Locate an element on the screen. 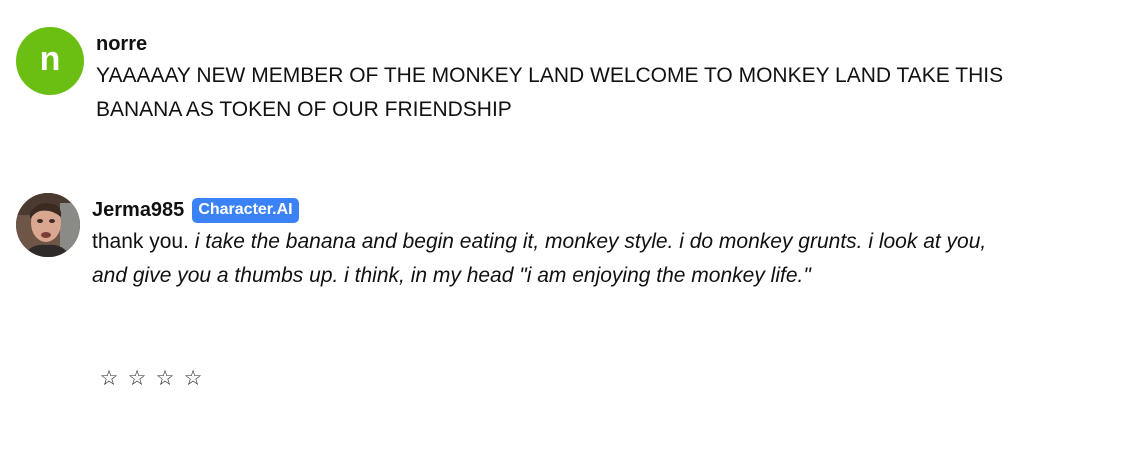  author-name: Jerma985 is located at coordinates (138, 210).